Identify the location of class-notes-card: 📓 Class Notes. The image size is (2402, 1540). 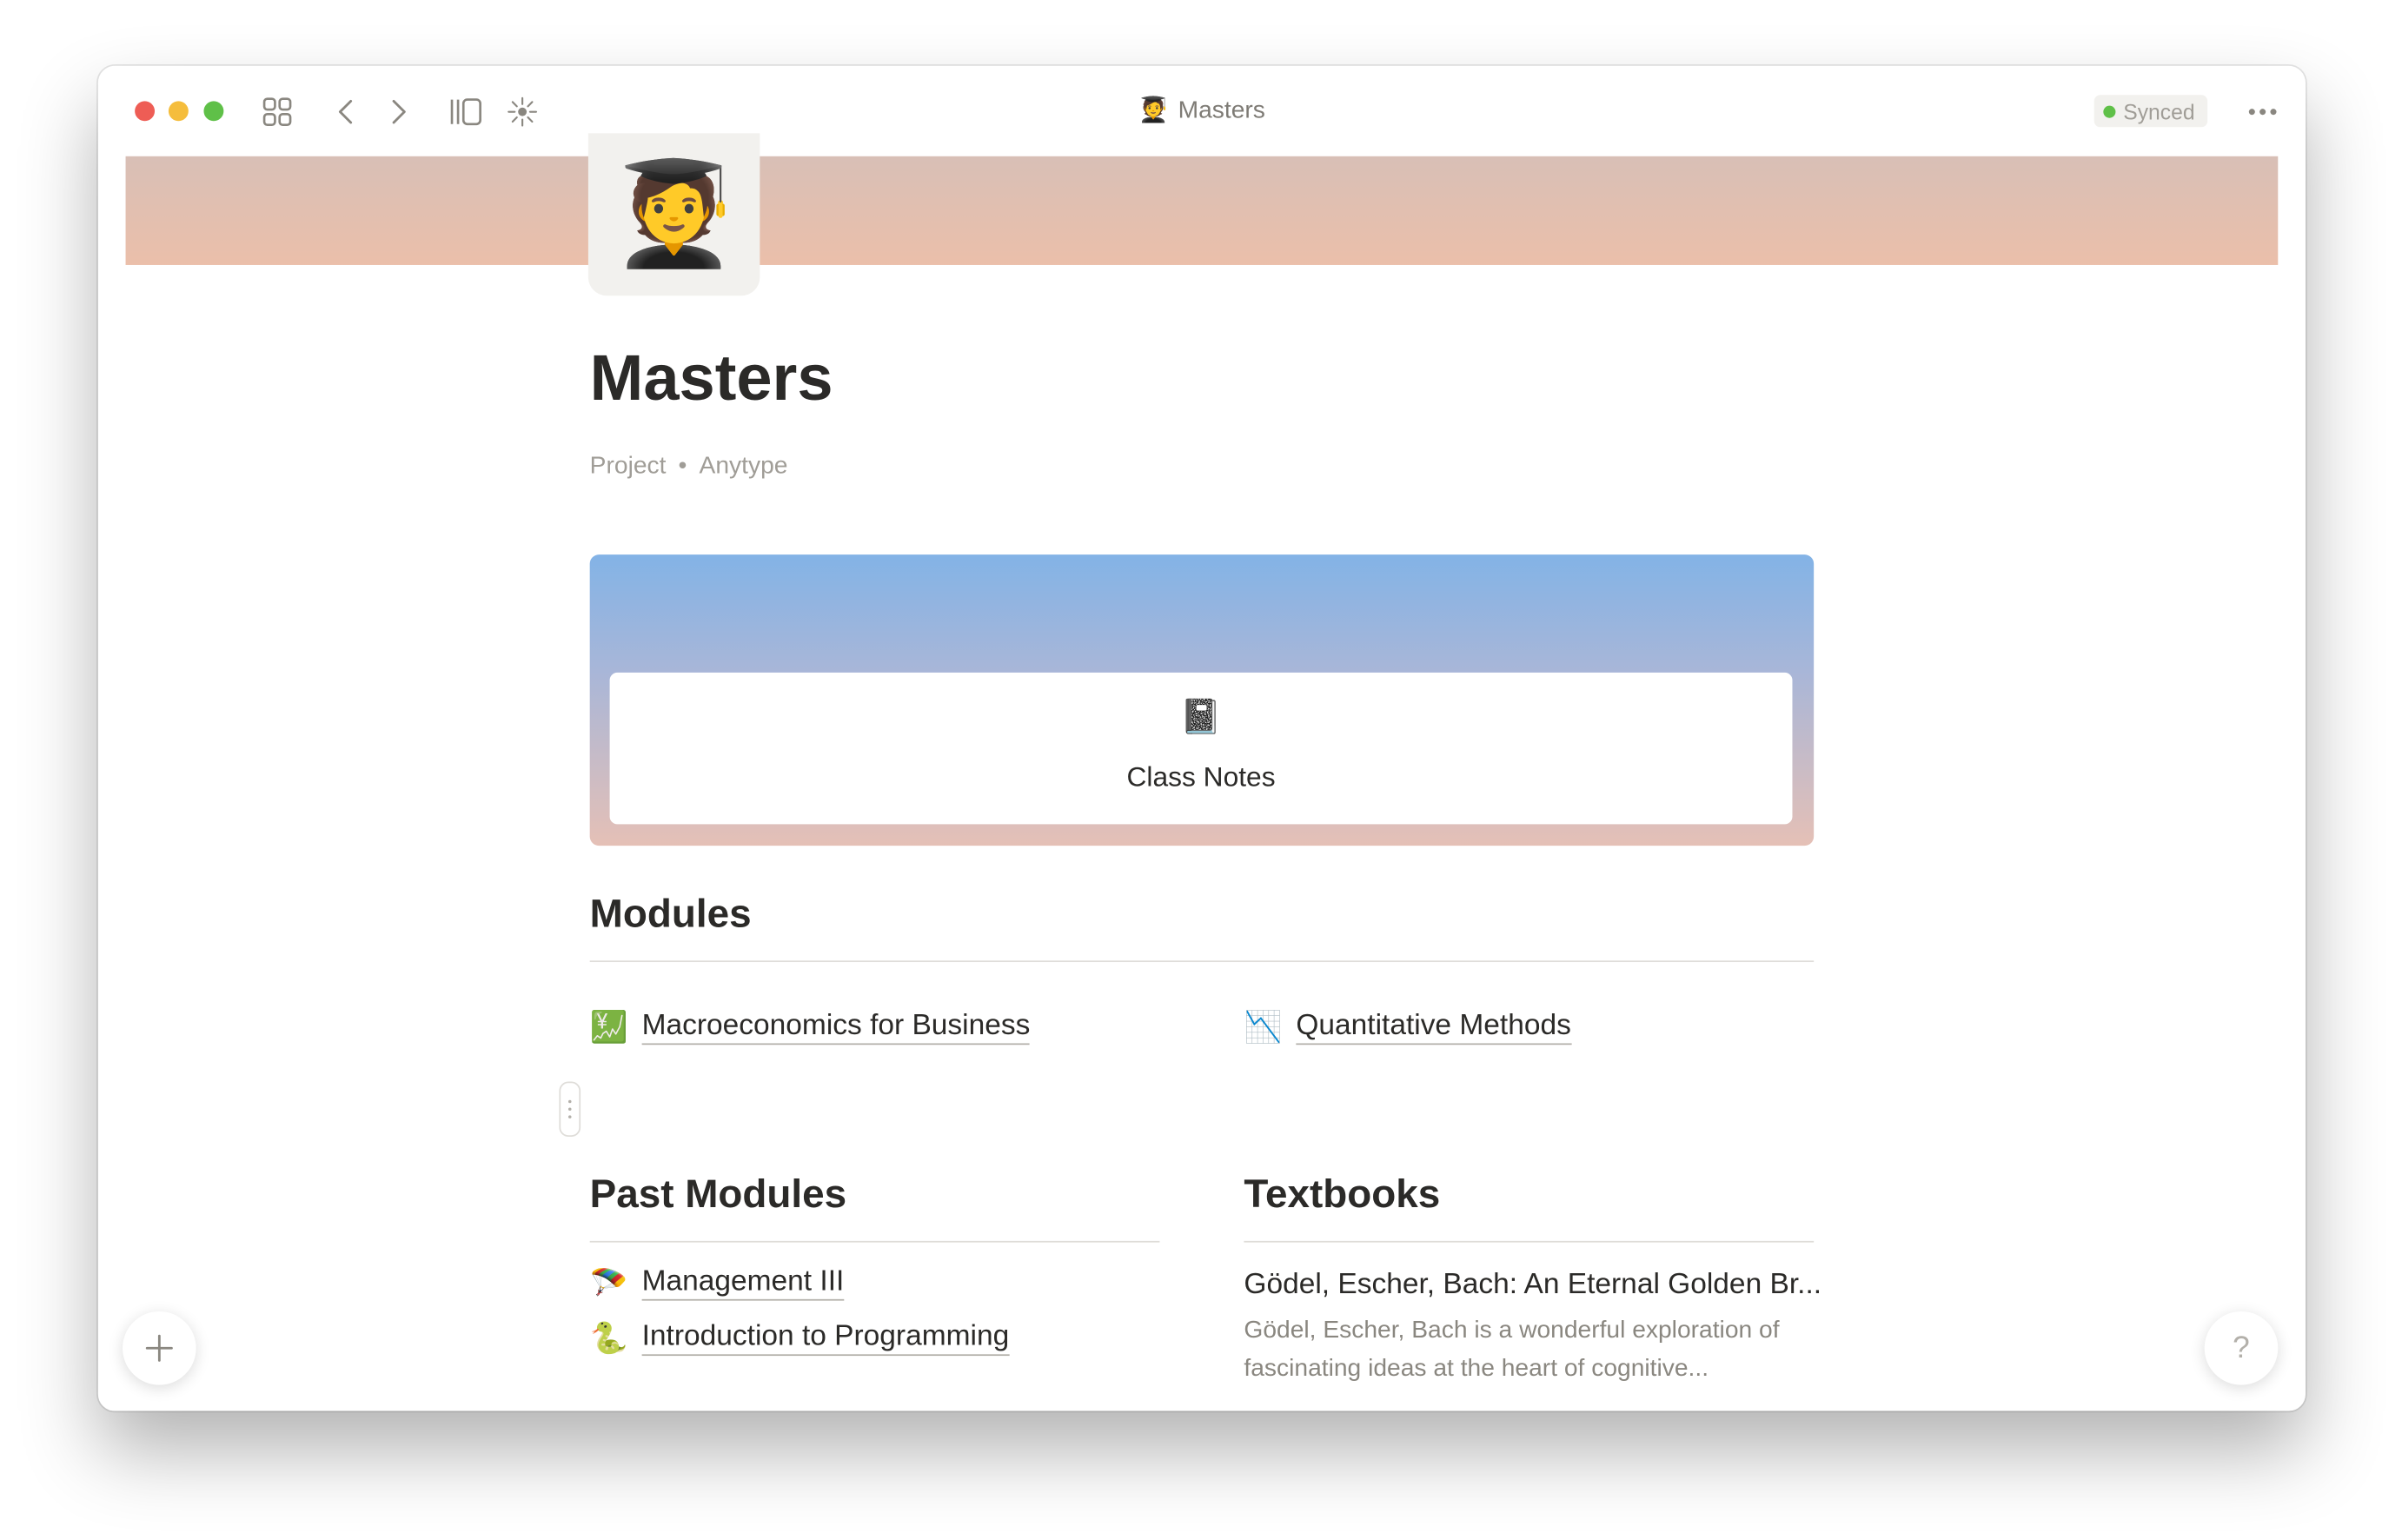
(1201, 748).